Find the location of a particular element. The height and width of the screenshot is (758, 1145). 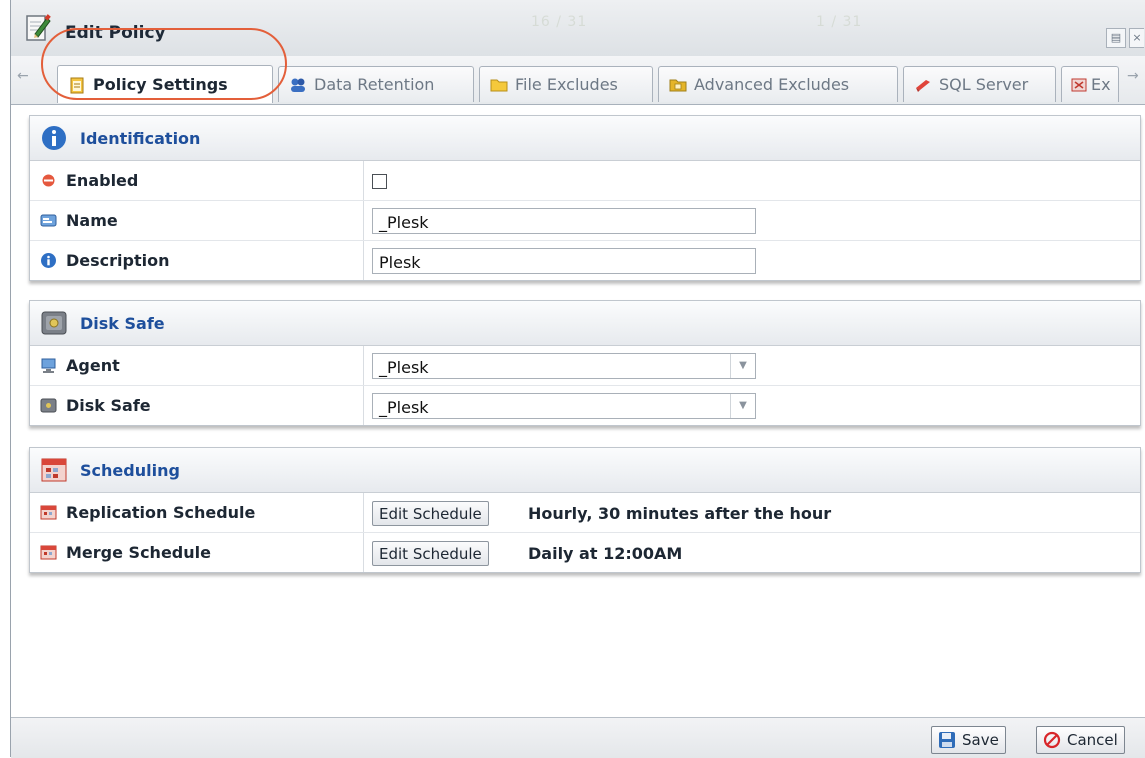

field-label-cell: Description is located at coordinates (197, 260).